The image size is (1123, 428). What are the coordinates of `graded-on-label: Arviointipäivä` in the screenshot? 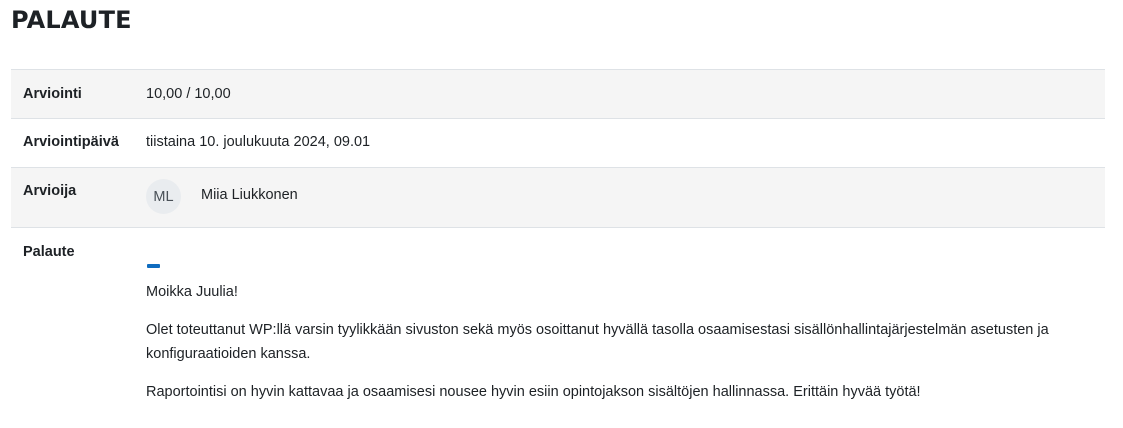 It's located at (71, 142).